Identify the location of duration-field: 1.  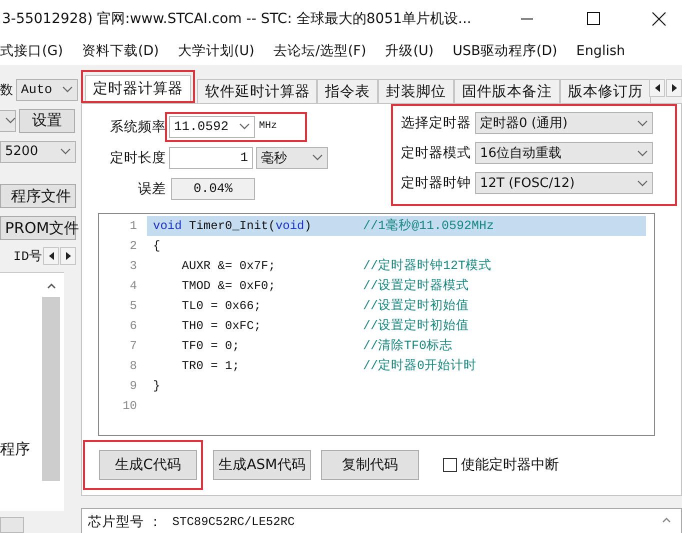
(211, 157).